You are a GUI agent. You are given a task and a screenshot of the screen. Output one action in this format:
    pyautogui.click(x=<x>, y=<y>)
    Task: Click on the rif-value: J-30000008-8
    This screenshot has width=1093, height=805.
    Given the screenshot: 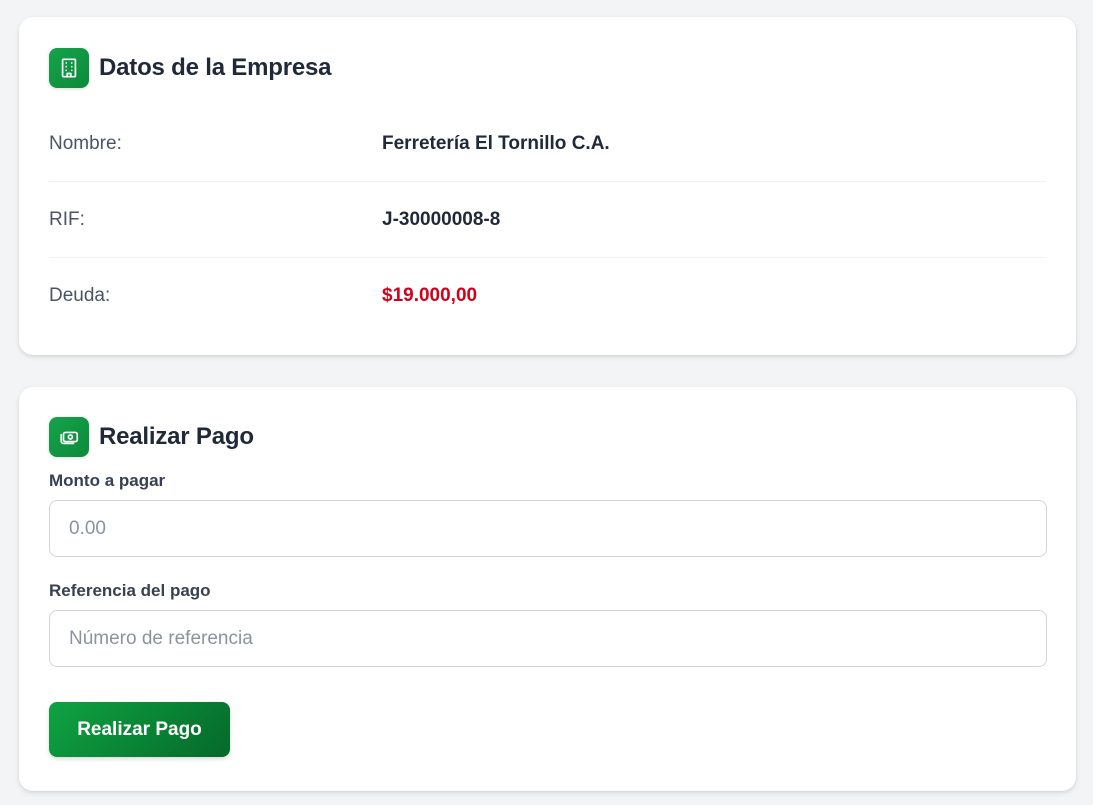 What is the action you would take?
    pyautogui.click(x=441, y=219)
    